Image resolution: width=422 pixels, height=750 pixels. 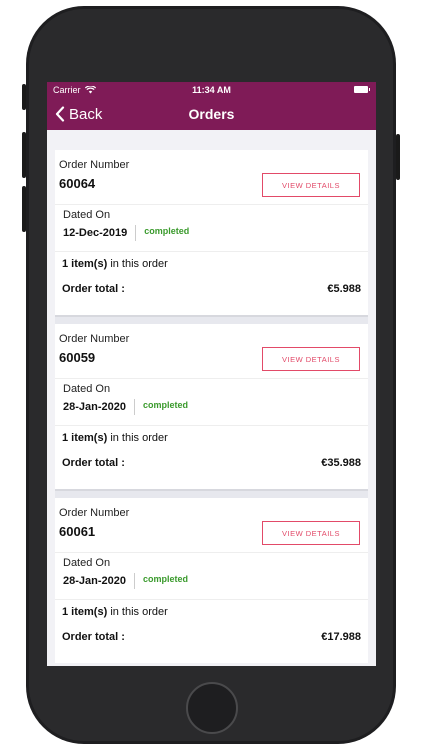 I want to click on order-total: €17.988, so click(x=341, y=637).